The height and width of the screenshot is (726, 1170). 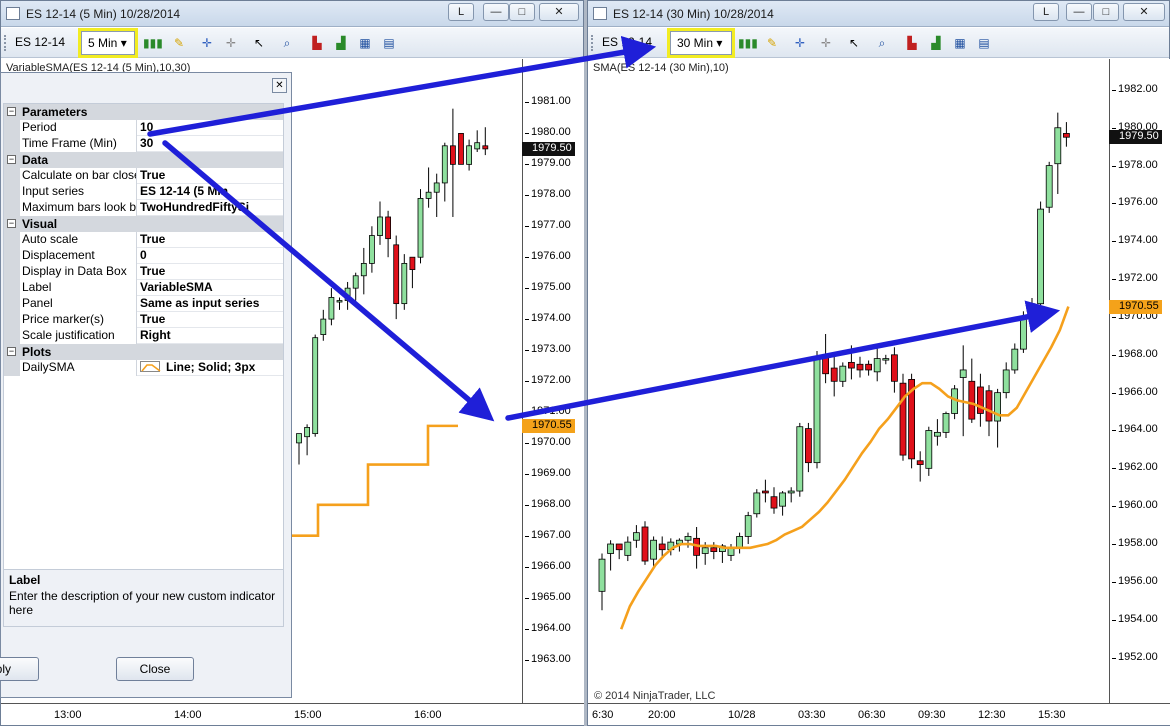 I want to click on property-row: Price marker(s) True, so click(x=143, y=320).